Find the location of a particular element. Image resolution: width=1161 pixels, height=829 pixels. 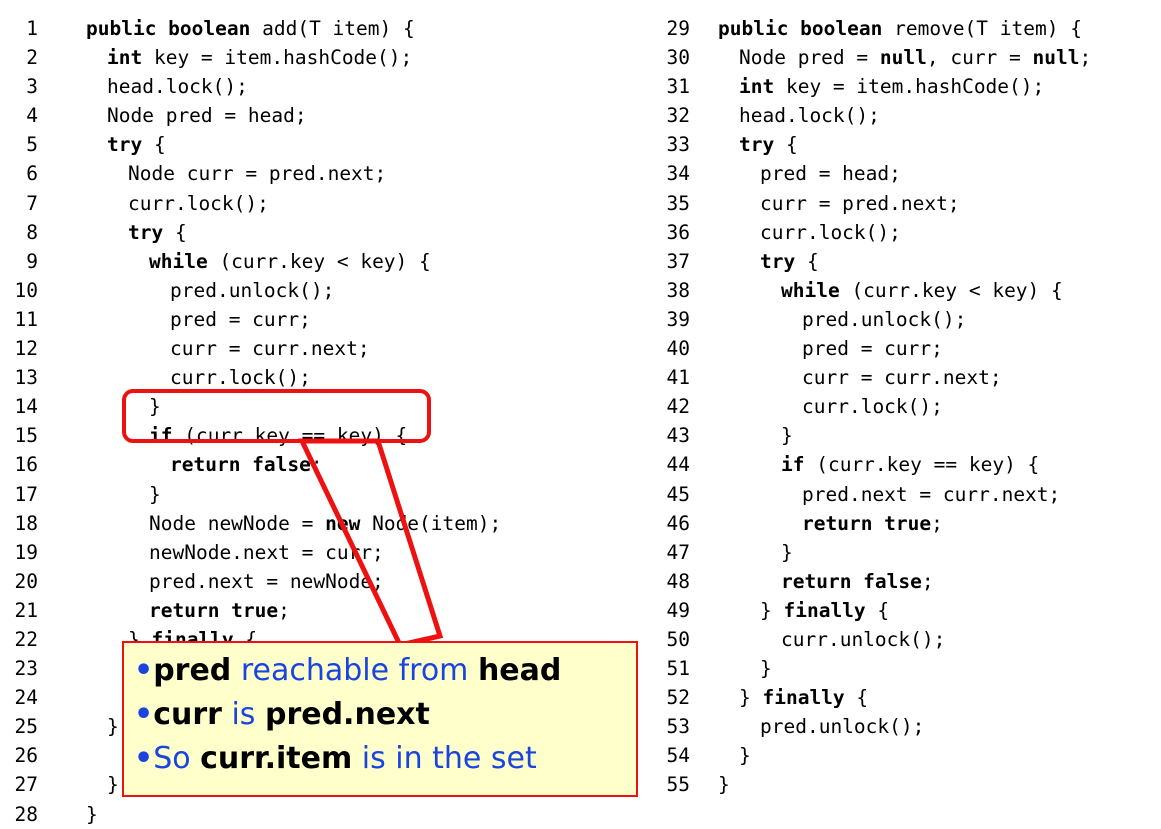

line-number: 28 is located at coordinates (26, 814).